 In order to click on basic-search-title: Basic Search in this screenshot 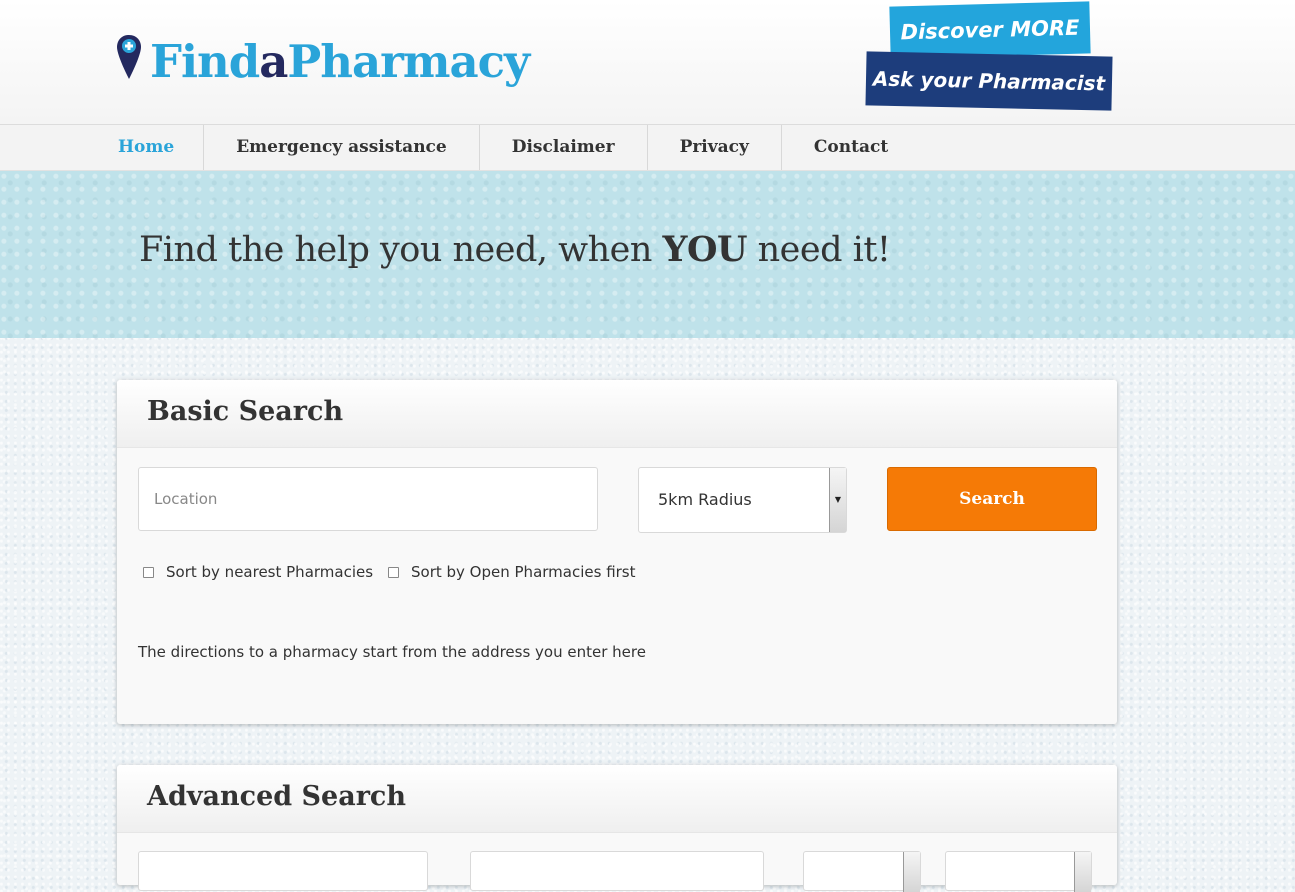, I will do `click(245, 411)`.